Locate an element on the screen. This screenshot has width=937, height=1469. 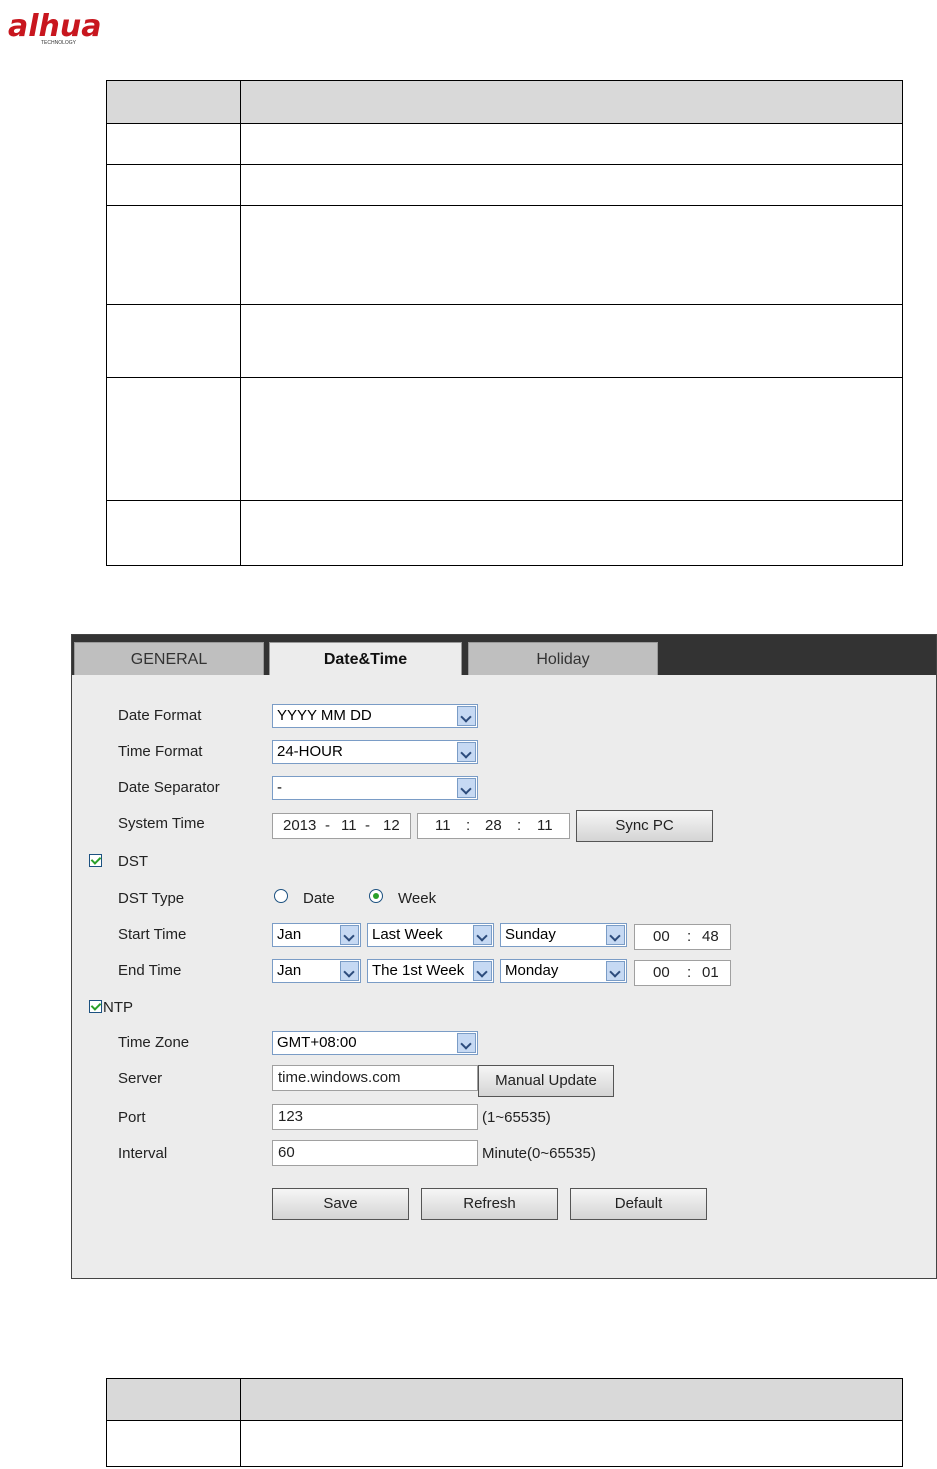
time-zone-select: GMT+08:00 is located at coordinates (375, 1043).